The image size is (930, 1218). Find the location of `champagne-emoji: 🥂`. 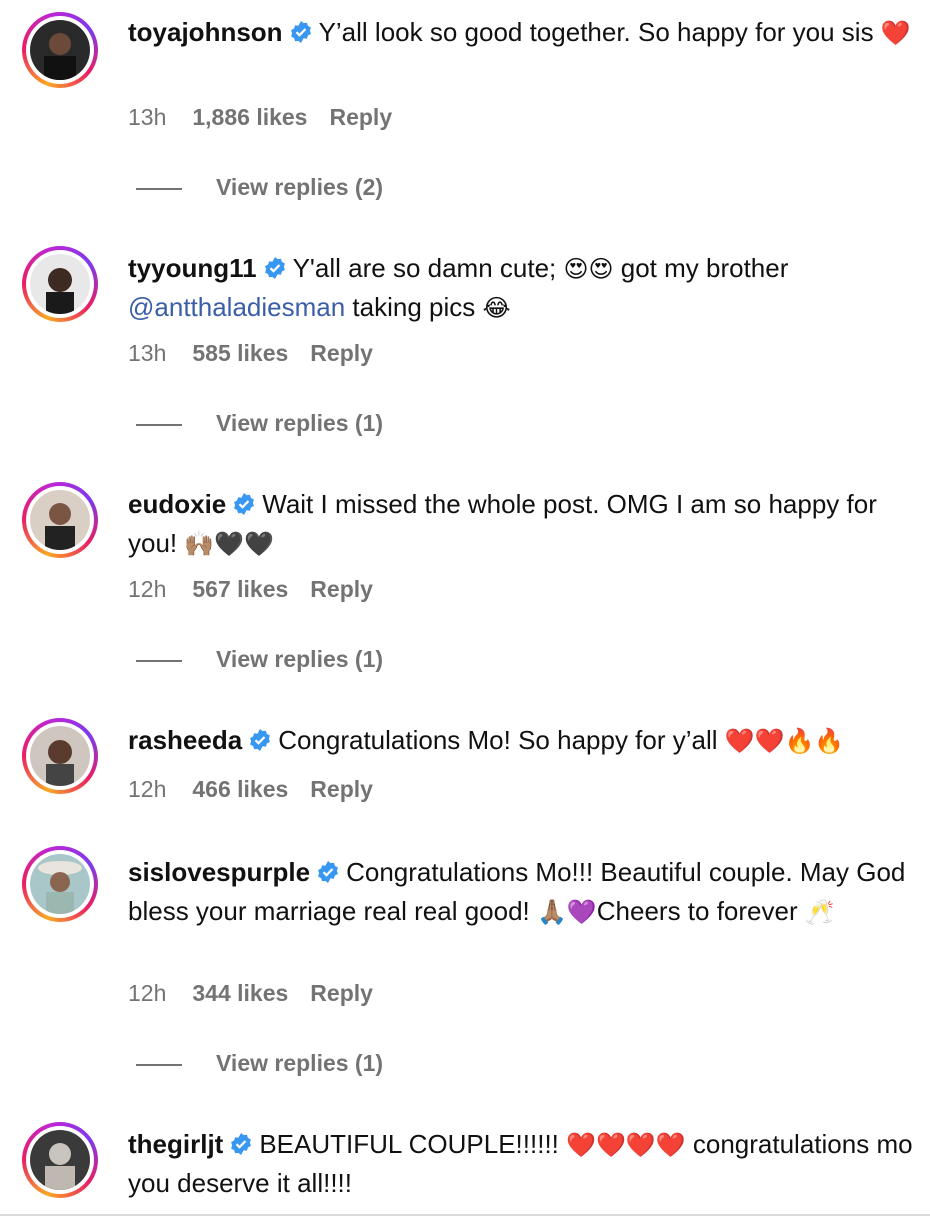

champagne-emoji: 🥂 is located at coordinates (819, 912).